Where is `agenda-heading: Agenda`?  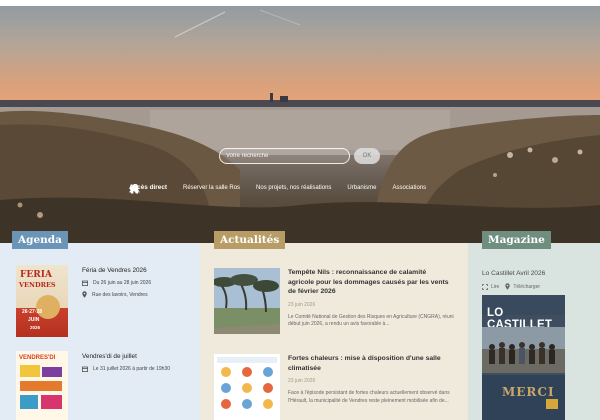 agenda-heading: Agenda is located at coordinates (40, 240).